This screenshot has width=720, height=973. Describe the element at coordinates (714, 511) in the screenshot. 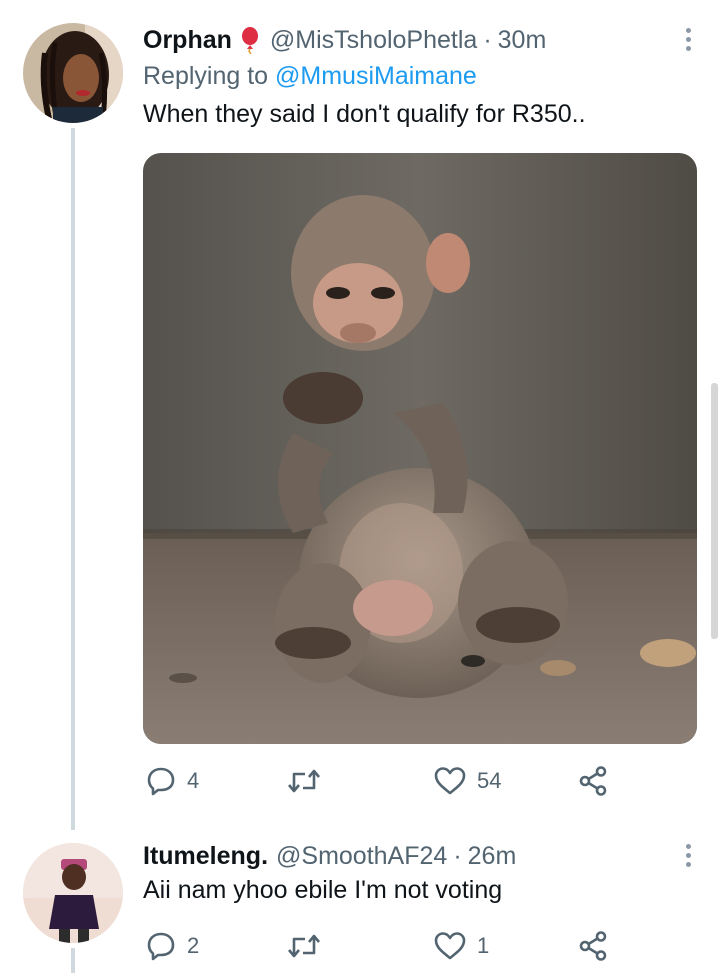

I see `scrollbar` at that location.